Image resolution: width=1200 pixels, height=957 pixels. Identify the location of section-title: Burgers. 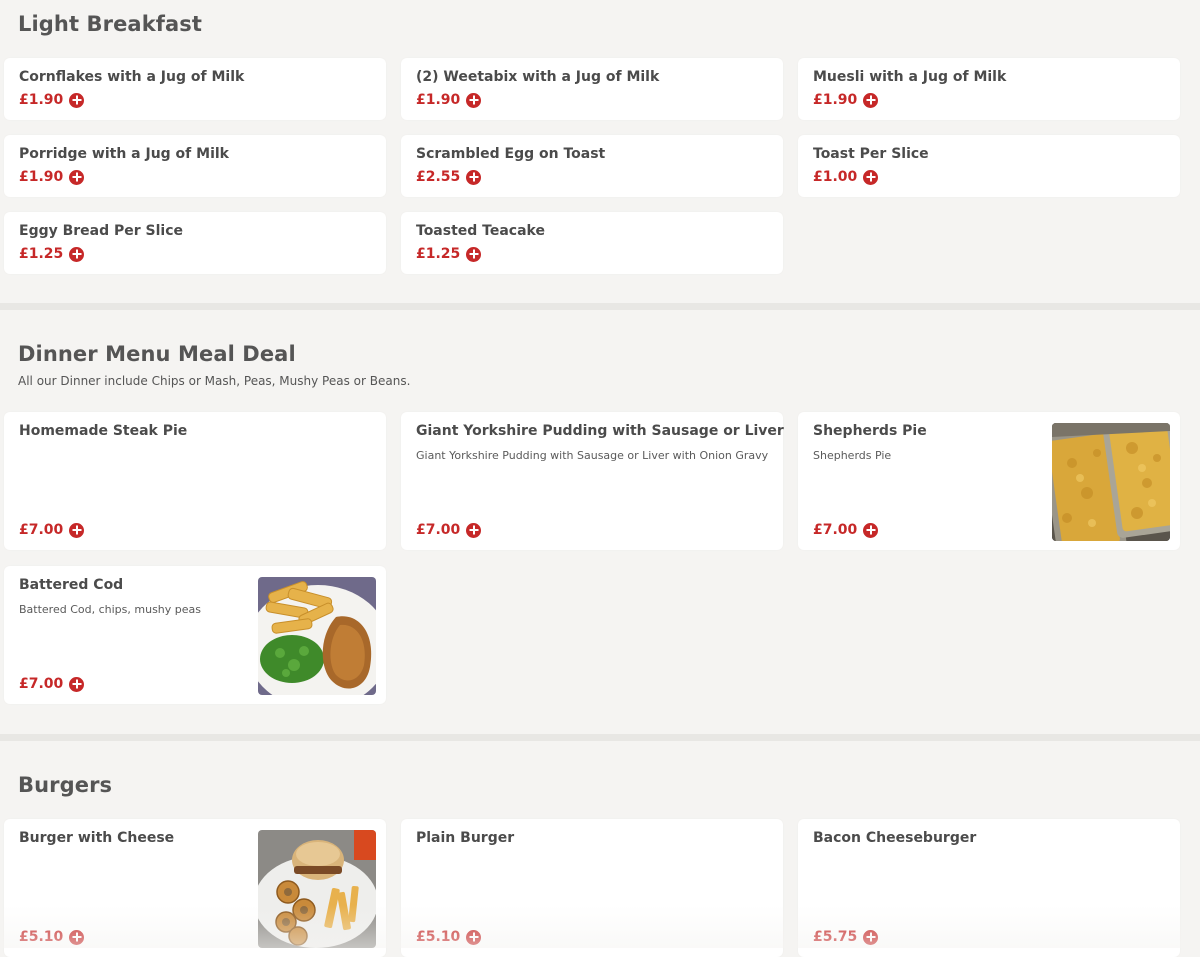
(65, 785).